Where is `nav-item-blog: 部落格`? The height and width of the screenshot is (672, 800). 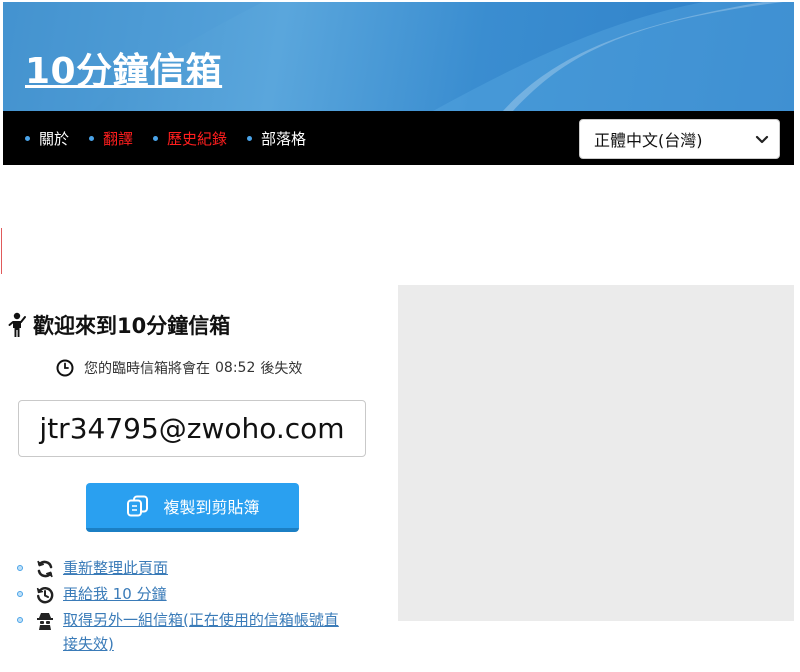 nav-item-blog: 部落格 is located at coordinates (276, 138).